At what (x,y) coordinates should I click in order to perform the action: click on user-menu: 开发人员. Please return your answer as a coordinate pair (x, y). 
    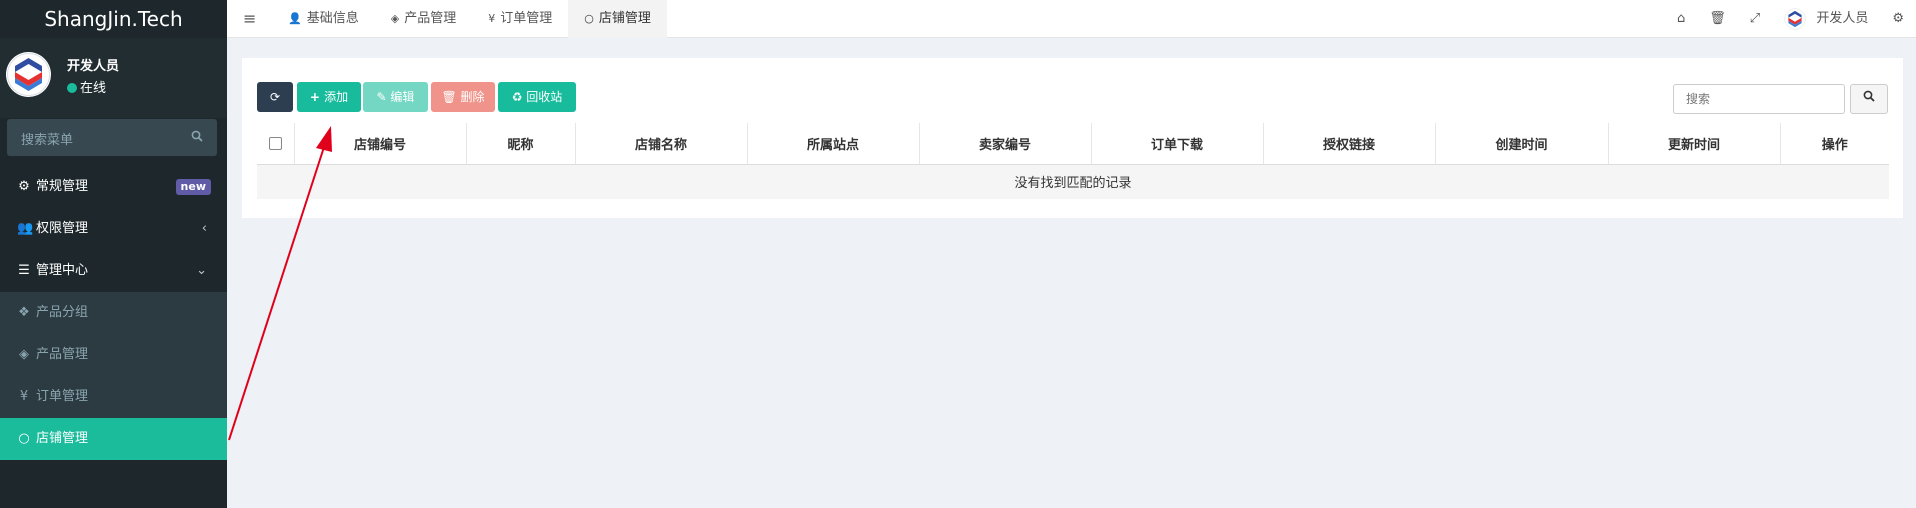
    Looking at the image, I should click on (1826, 19).